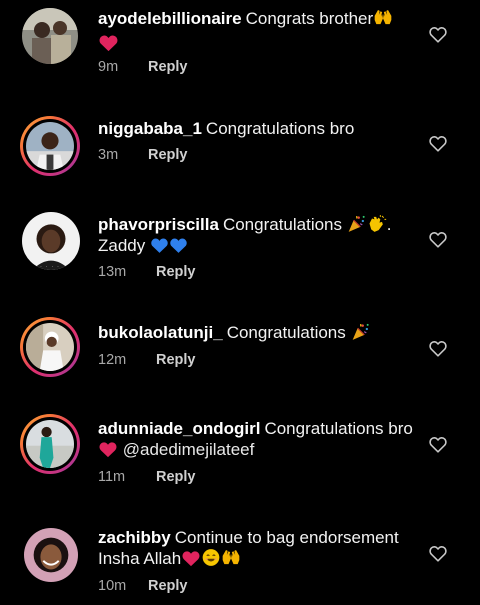 The image size is (480, 605). I want to click on avatar-caption: · · · ·, so click(50, 267).